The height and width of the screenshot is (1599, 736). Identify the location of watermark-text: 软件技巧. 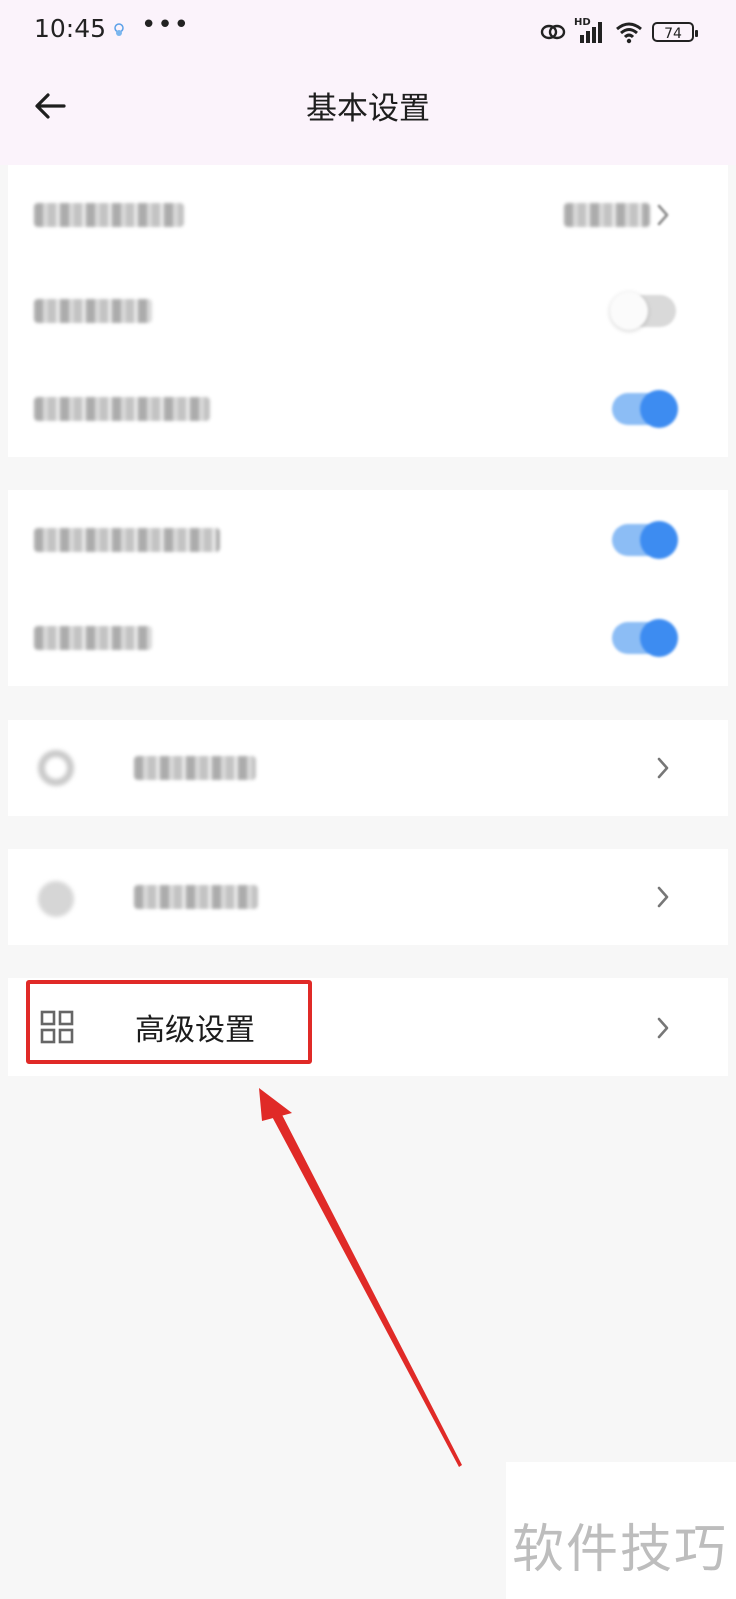
(620, 1550).